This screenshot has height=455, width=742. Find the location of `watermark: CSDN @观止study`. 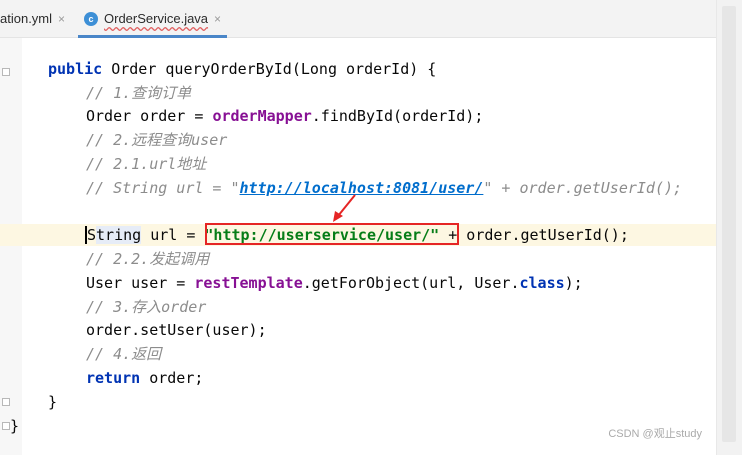

watermark: CSDN @观止study is located at coordinates (655, 434).